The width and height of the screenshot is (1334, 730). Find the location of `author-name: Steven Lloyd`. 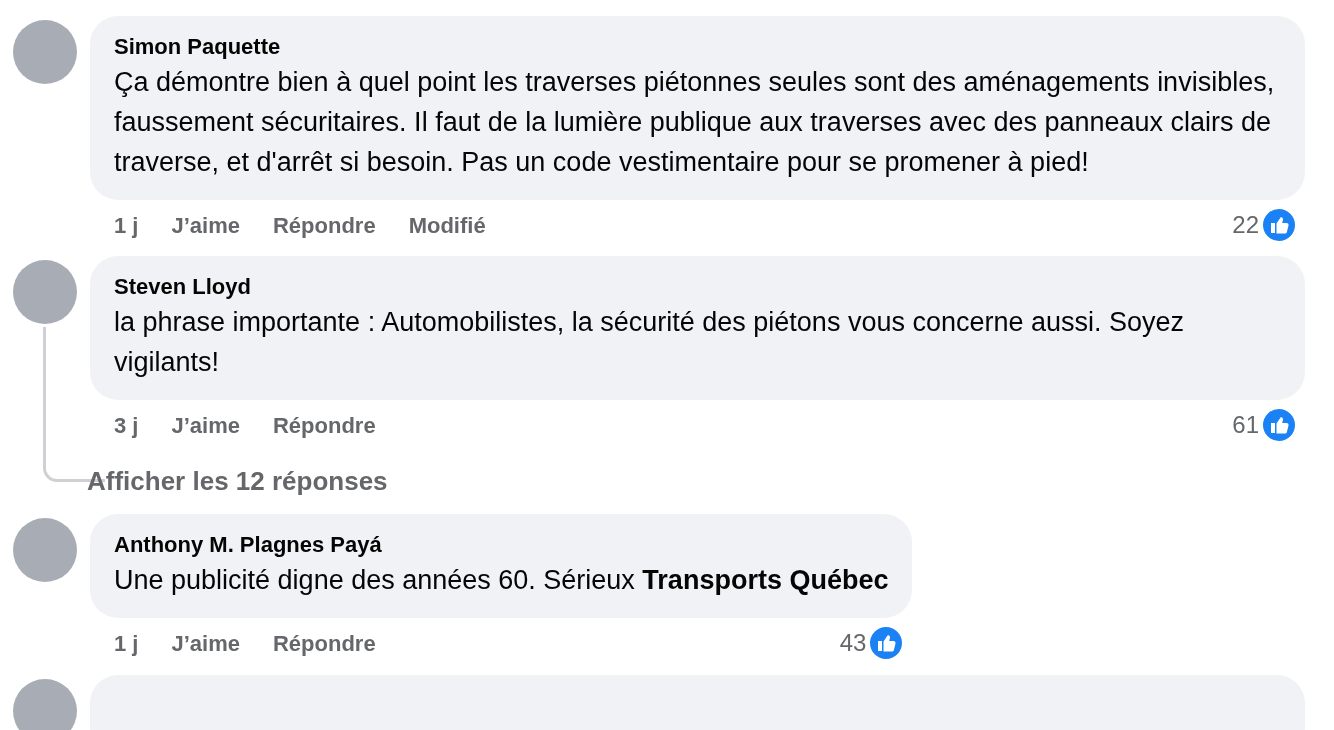

author-name: Steven Lloyd is located at coordinates (697, 287).